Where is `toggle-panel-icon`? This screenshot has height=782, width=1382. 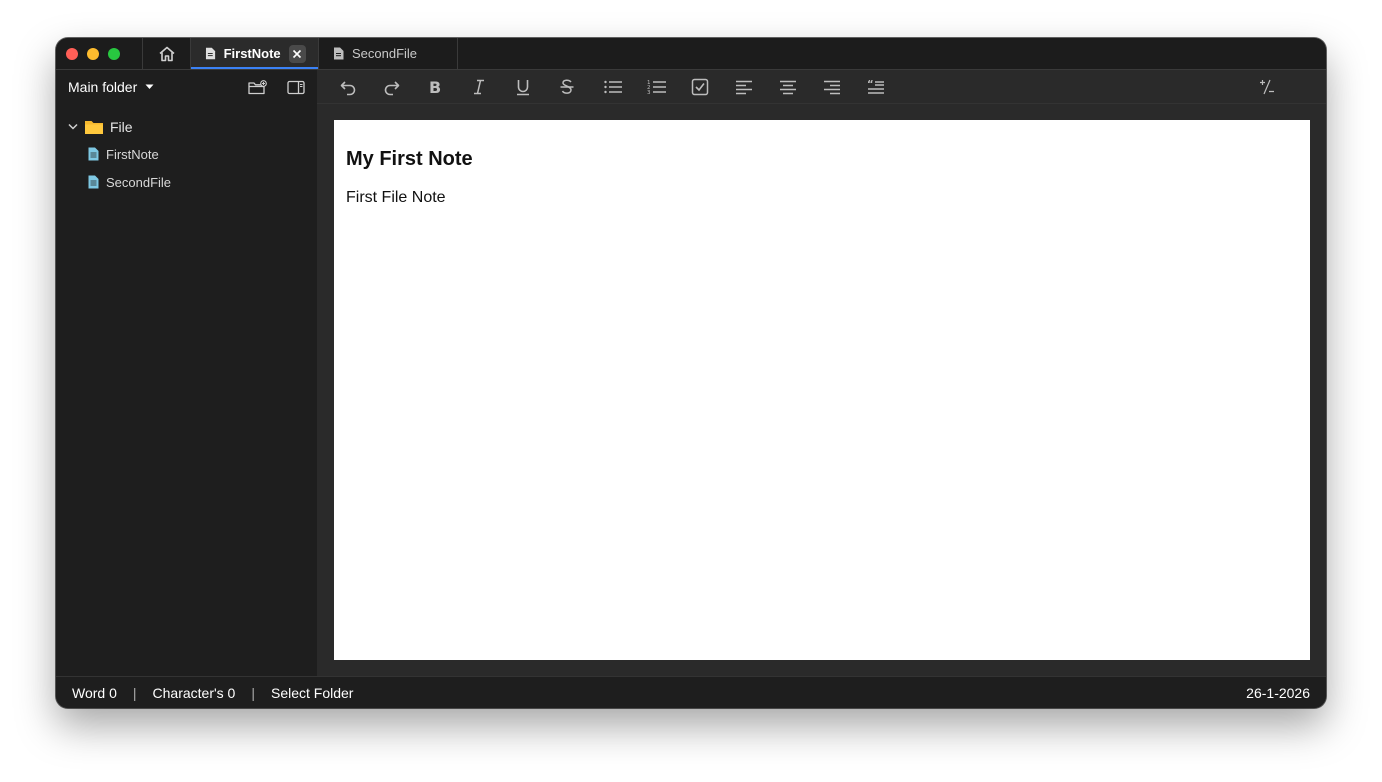 toggle-panel-icon is located at coordinates (296, 87).